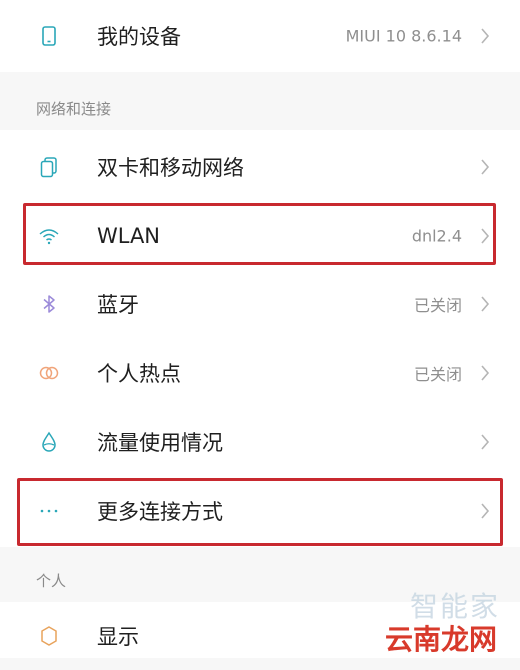 This screenshot has width=520, height=670. What do you see at coordinates (139, 374) in the screenshot?
I see `hotspot-label: 个人热点` at bounding box center [139, 374].